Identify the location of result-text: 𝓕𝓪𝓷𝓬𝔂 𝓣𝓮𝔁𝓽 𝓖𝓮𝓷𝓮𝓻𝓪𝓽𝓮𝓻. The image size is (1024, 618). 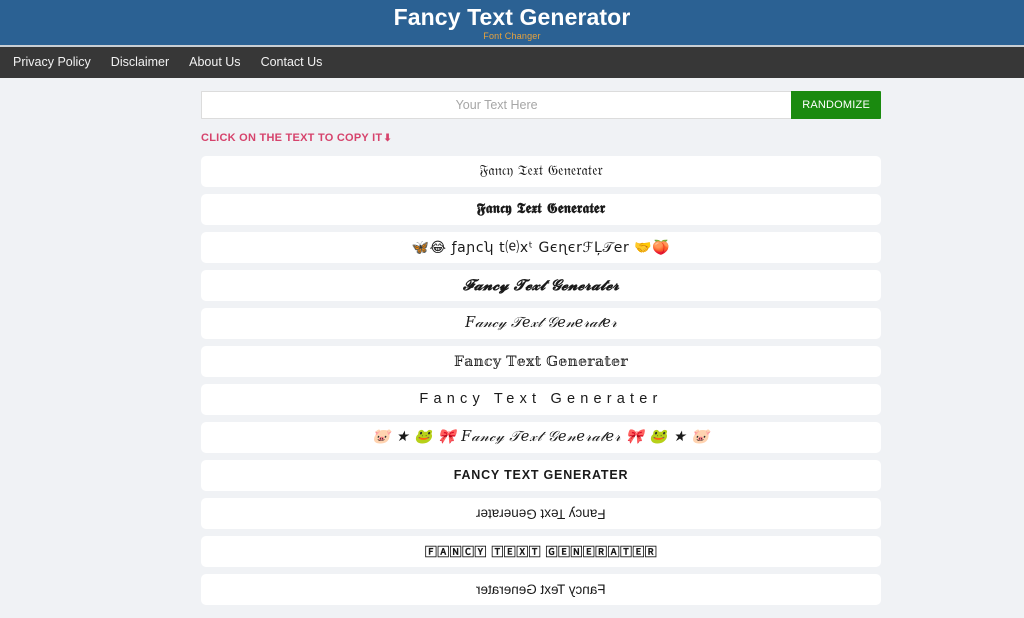
(541, 285).